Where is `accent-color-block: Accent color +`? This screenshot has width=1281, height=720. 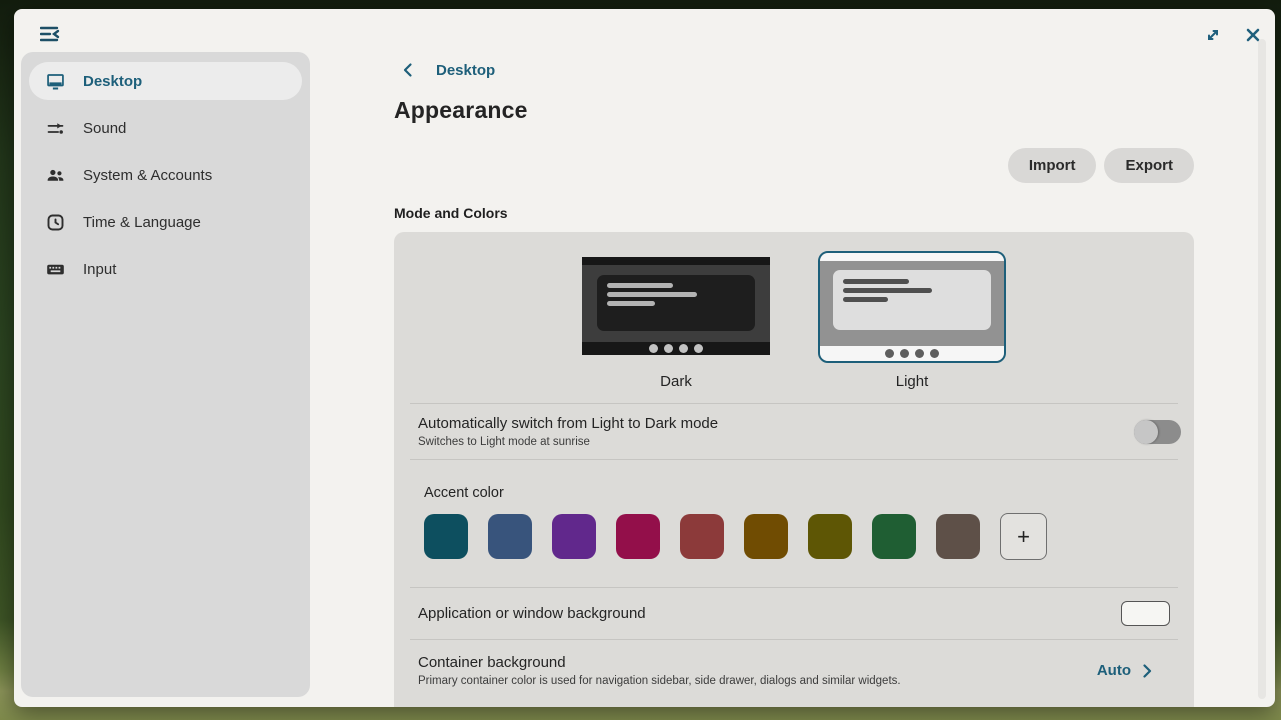
accent-color-block: Accent color + is located at coordinates (794, 523).